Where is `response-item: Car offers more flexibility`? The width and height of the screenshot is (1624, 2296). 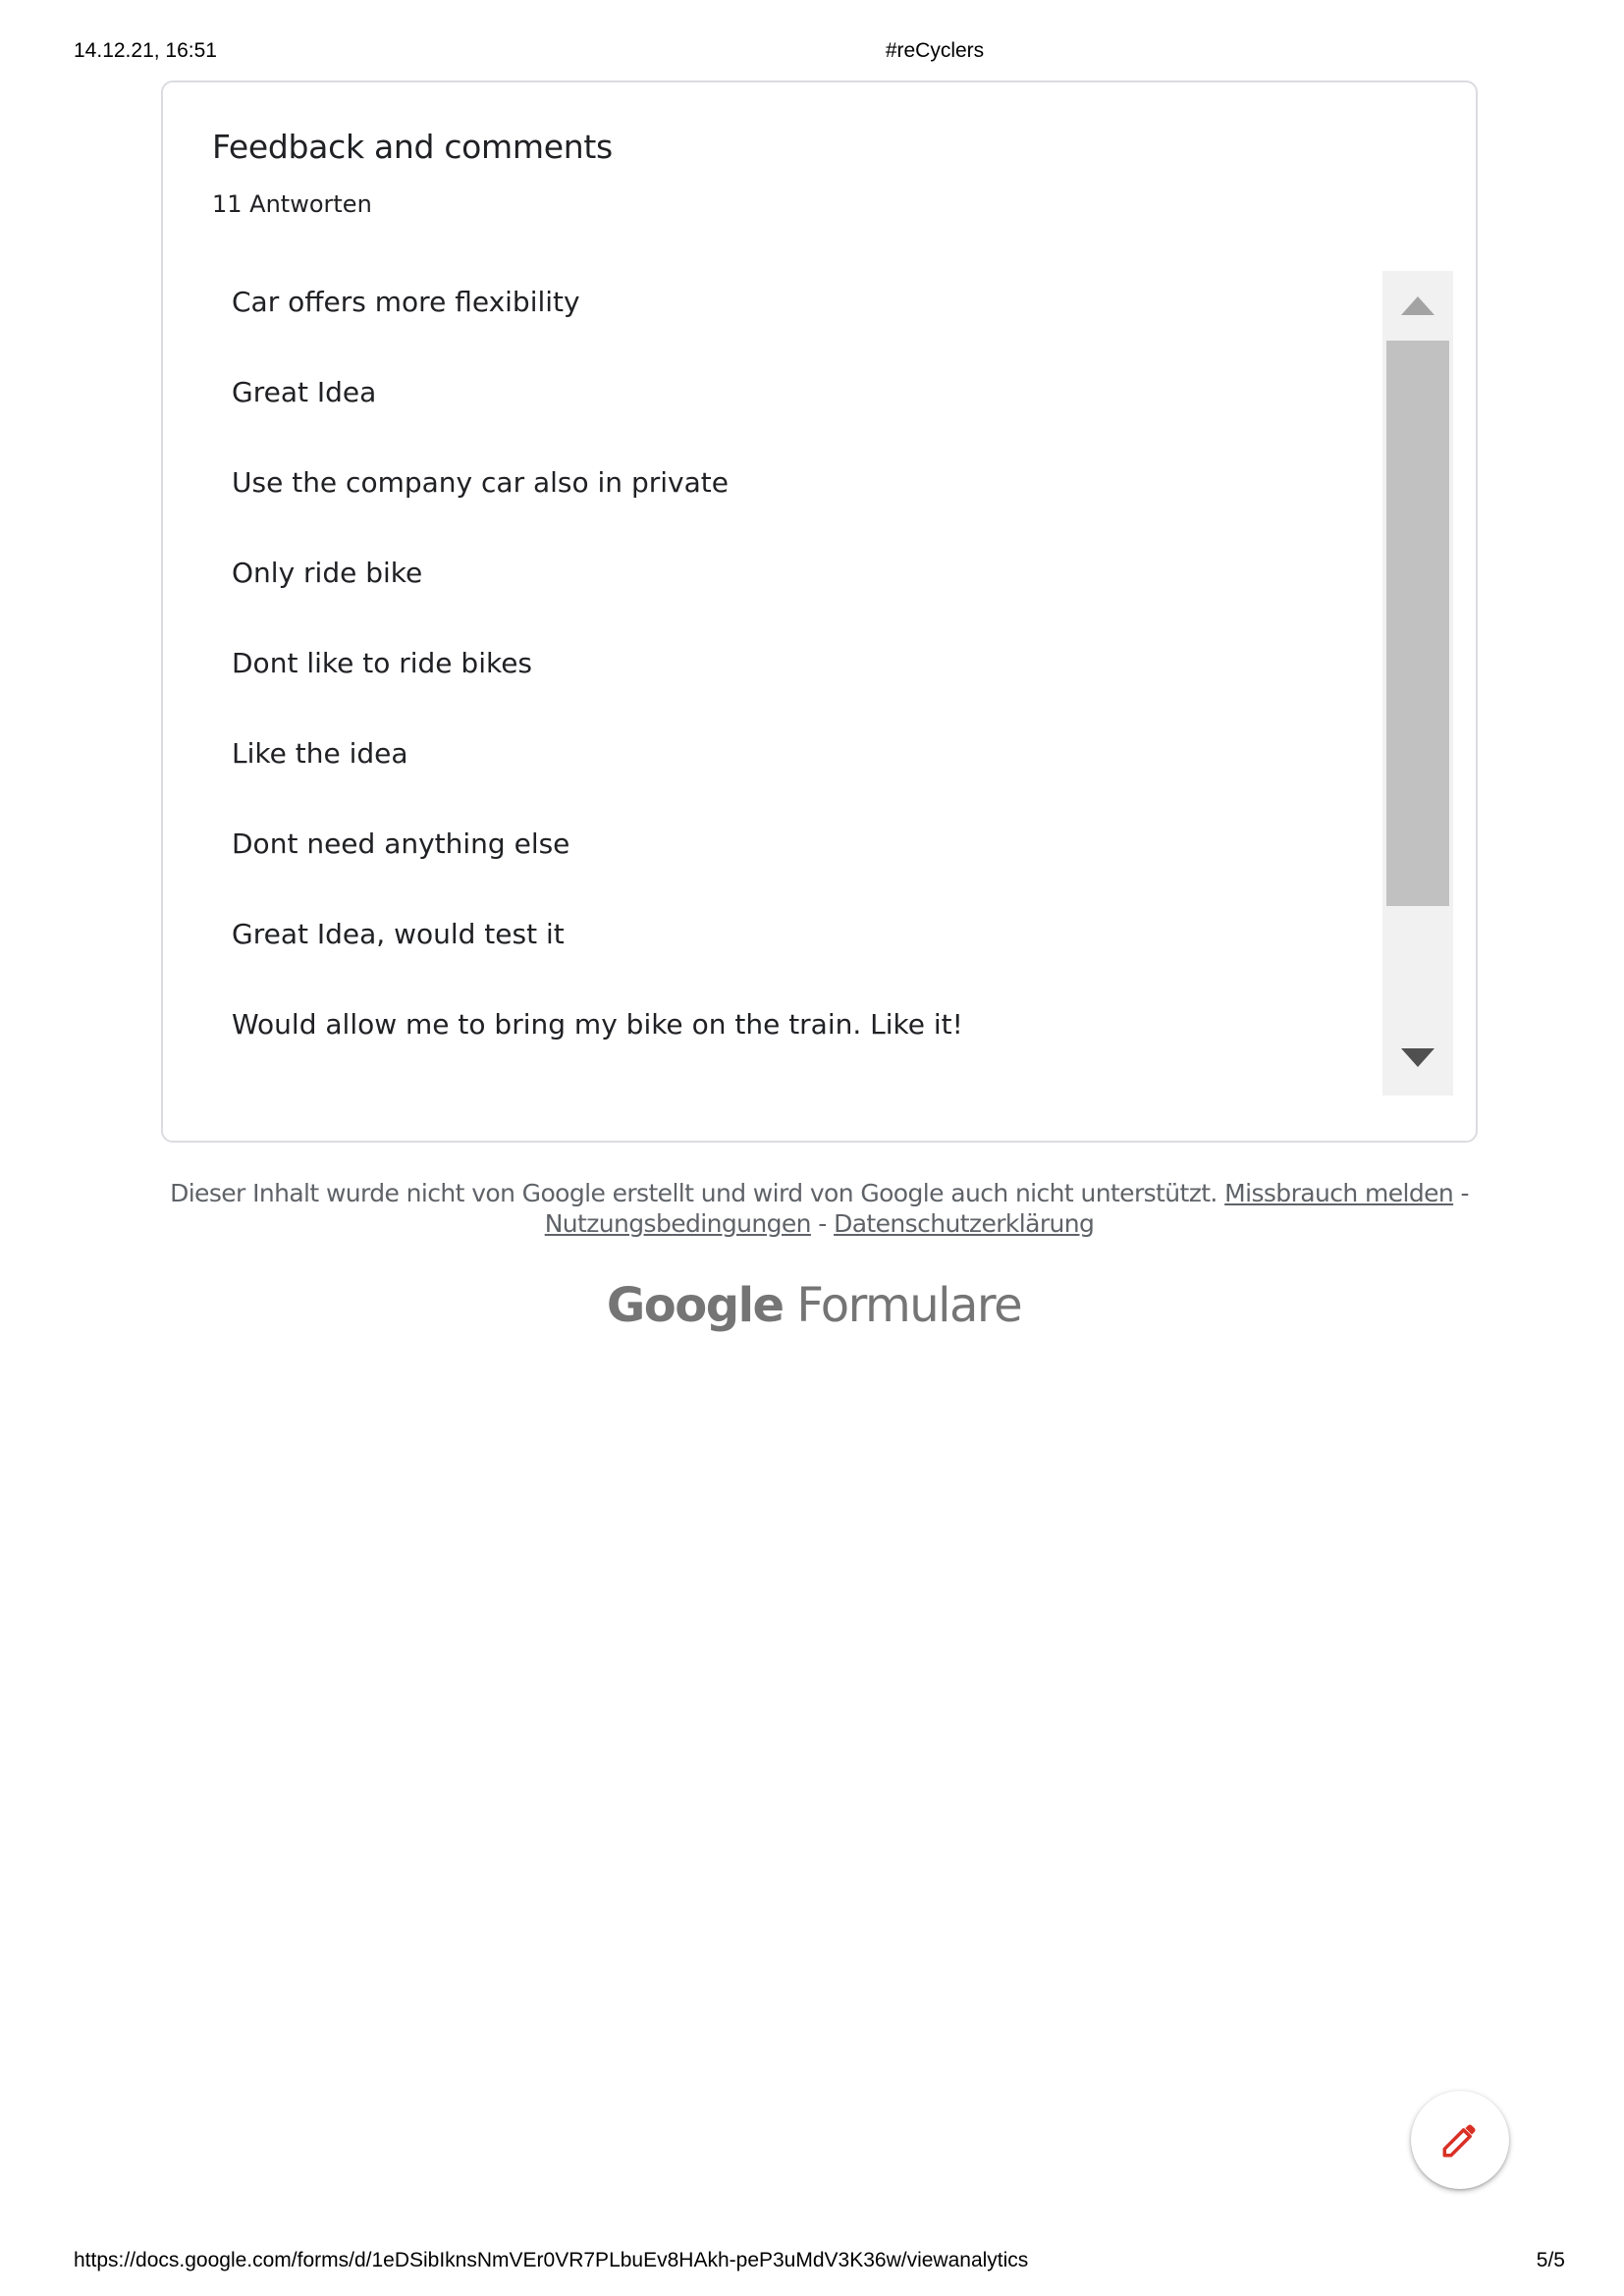 response-item: Car offers more flexibility is located at coordinates (406, 302).